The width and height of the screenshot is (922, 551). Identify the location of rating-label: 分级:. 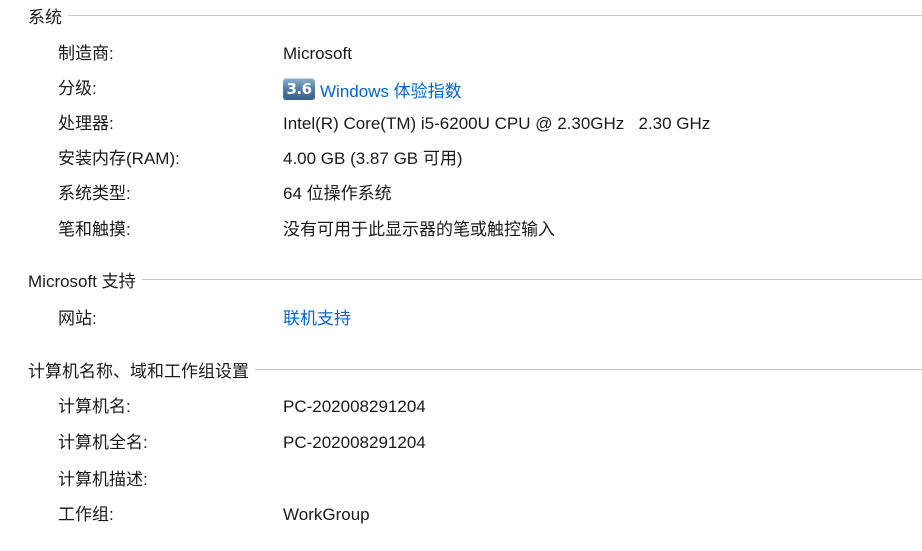
(77, 88).